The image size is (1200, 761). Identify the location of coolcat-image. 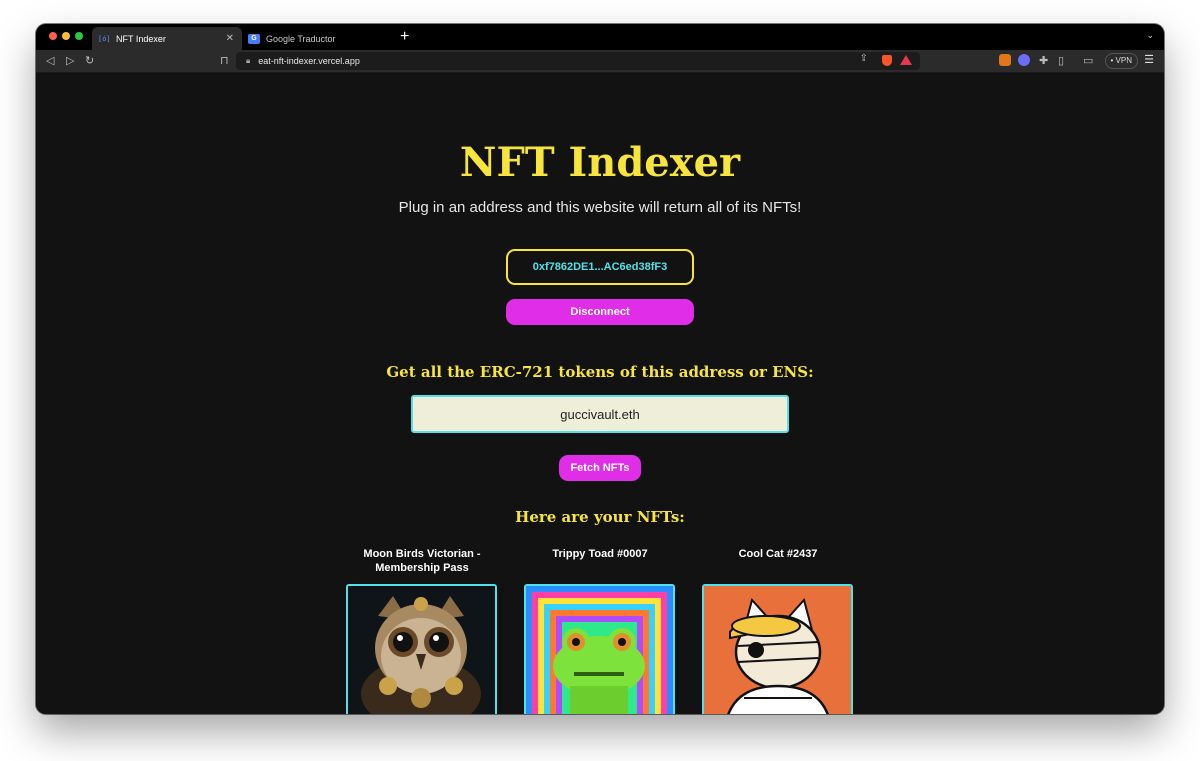
(777, 650).